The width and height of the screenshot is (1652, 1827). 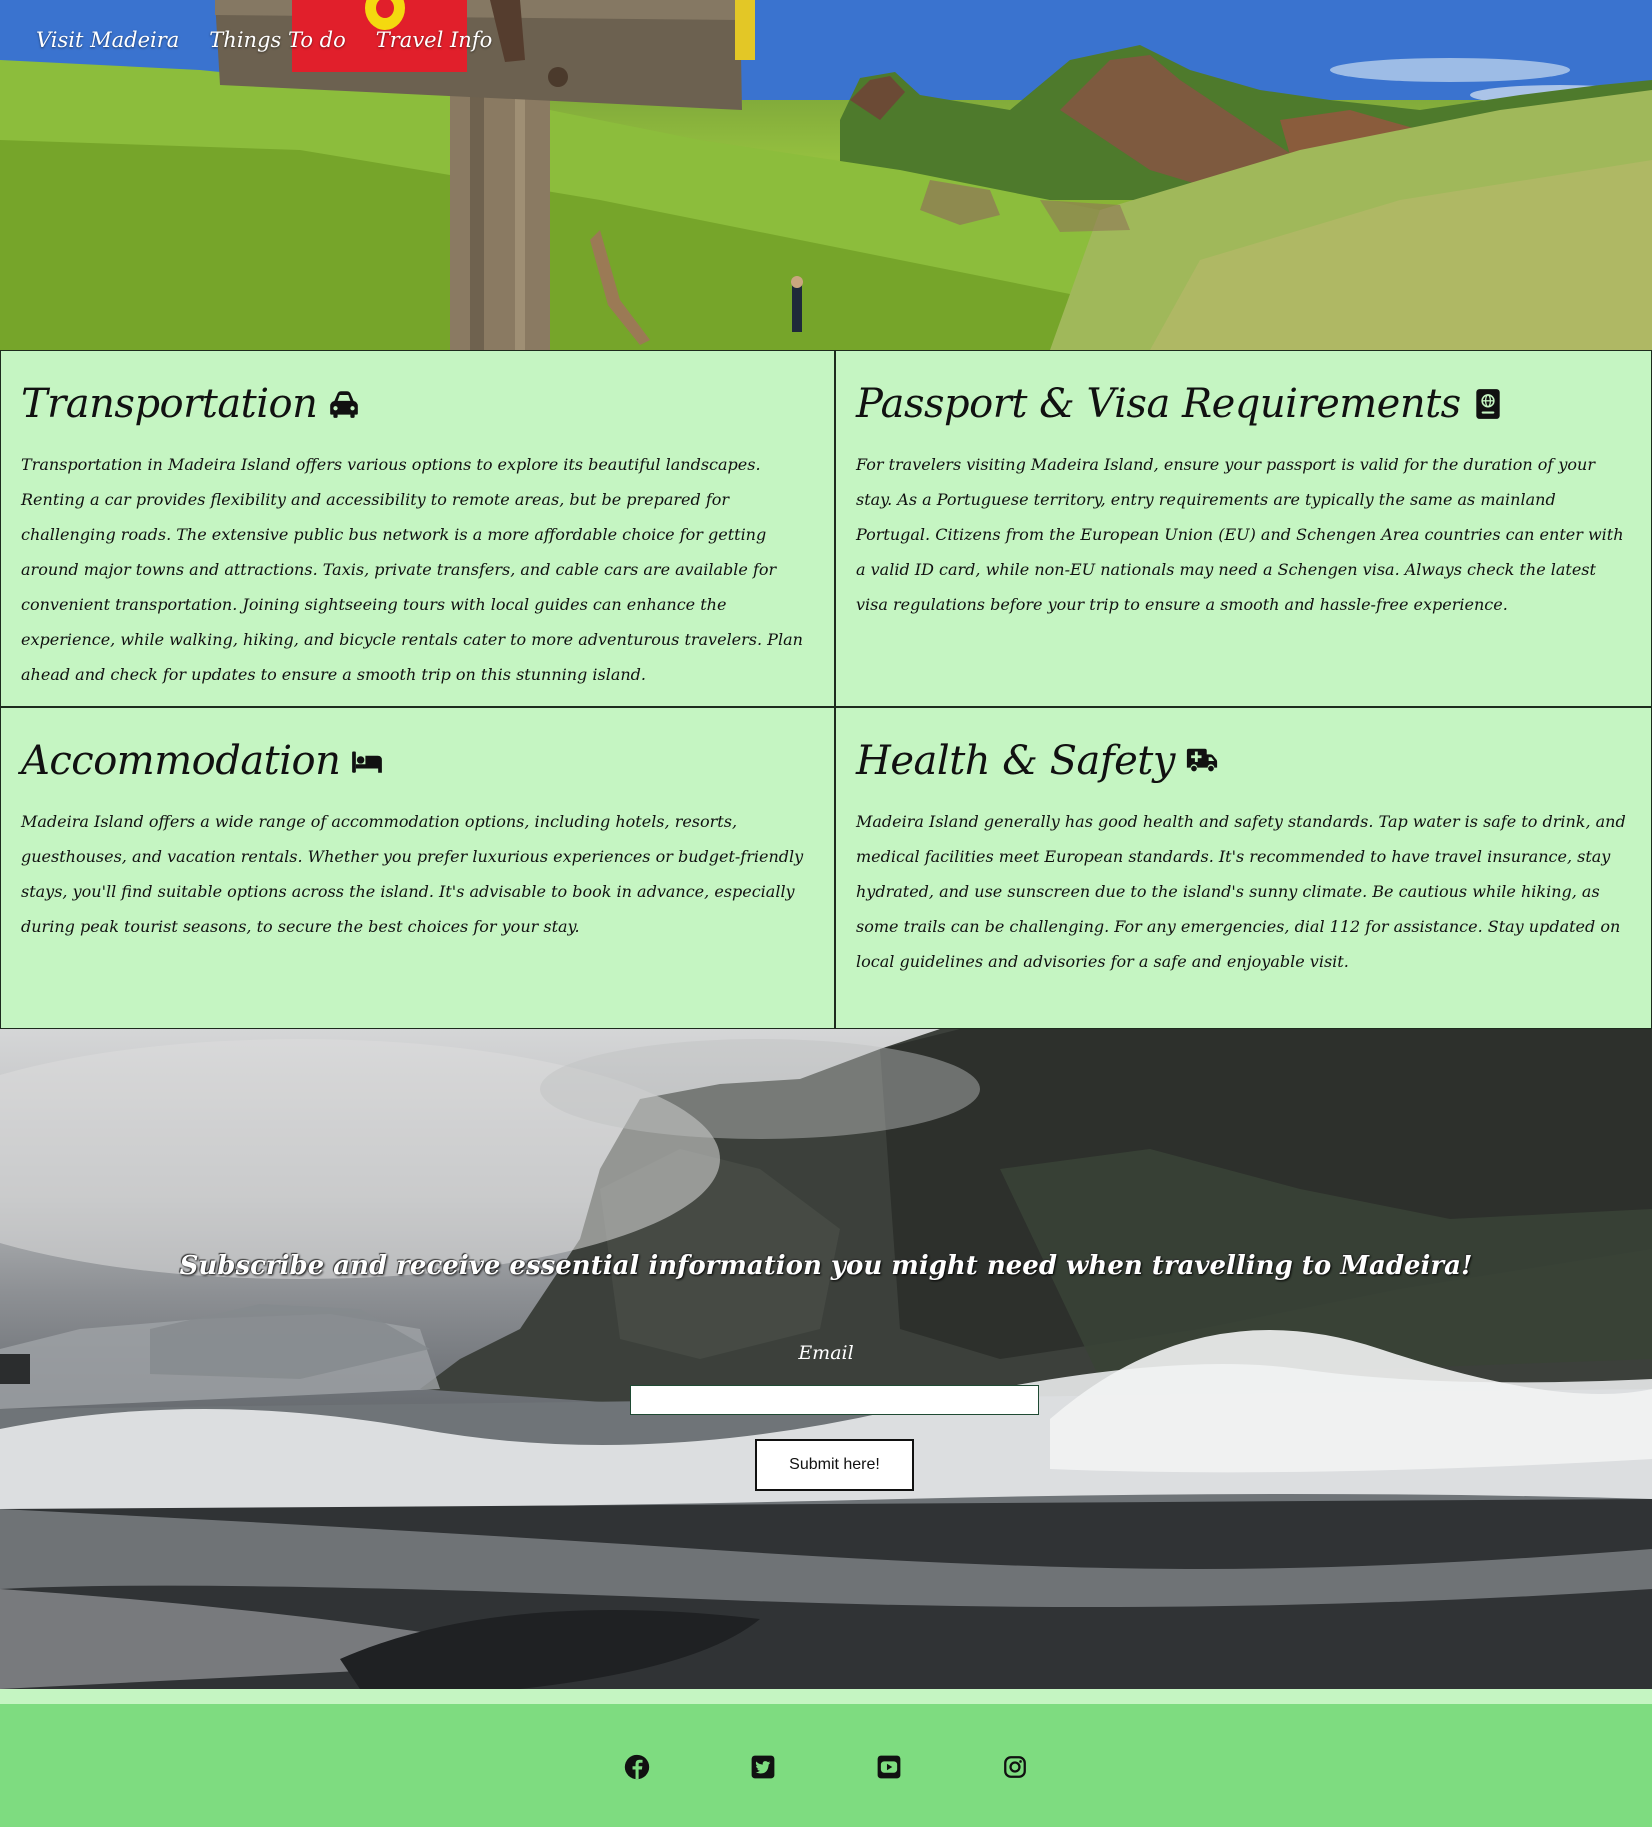 I want to click on facebook-icon, so click(x=637, y=1767).